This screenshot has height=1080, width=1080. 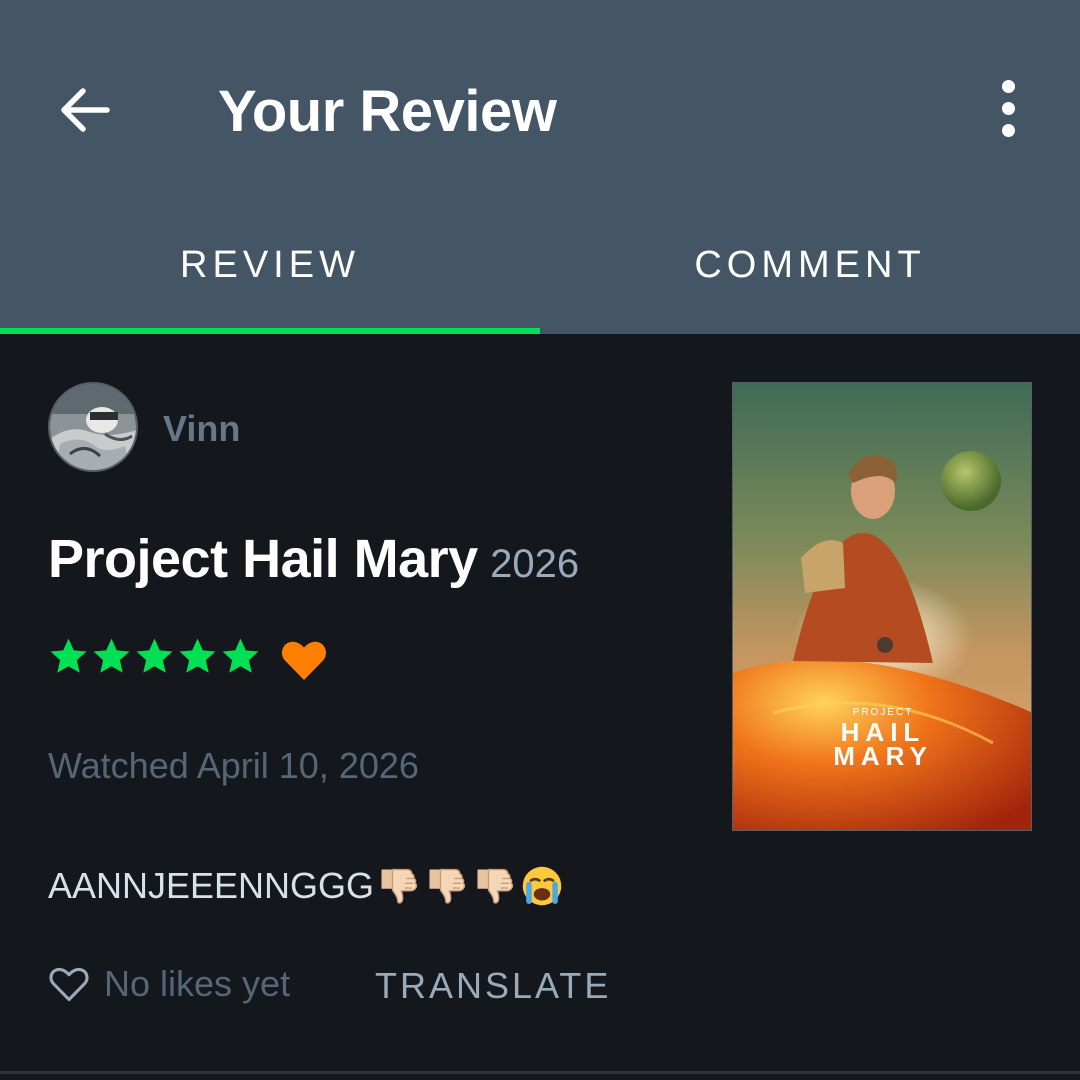 I want to click on poster-title-line2: MARY, so click(x=883, y=756).